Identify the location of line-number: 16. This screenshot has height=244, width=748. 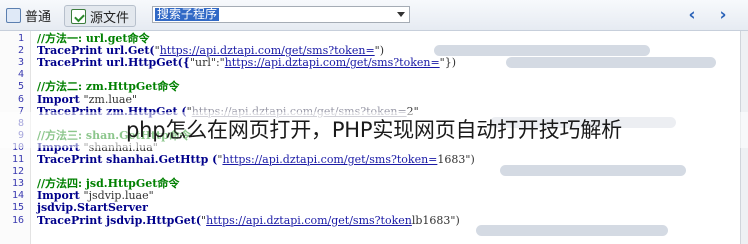
(17, 220).